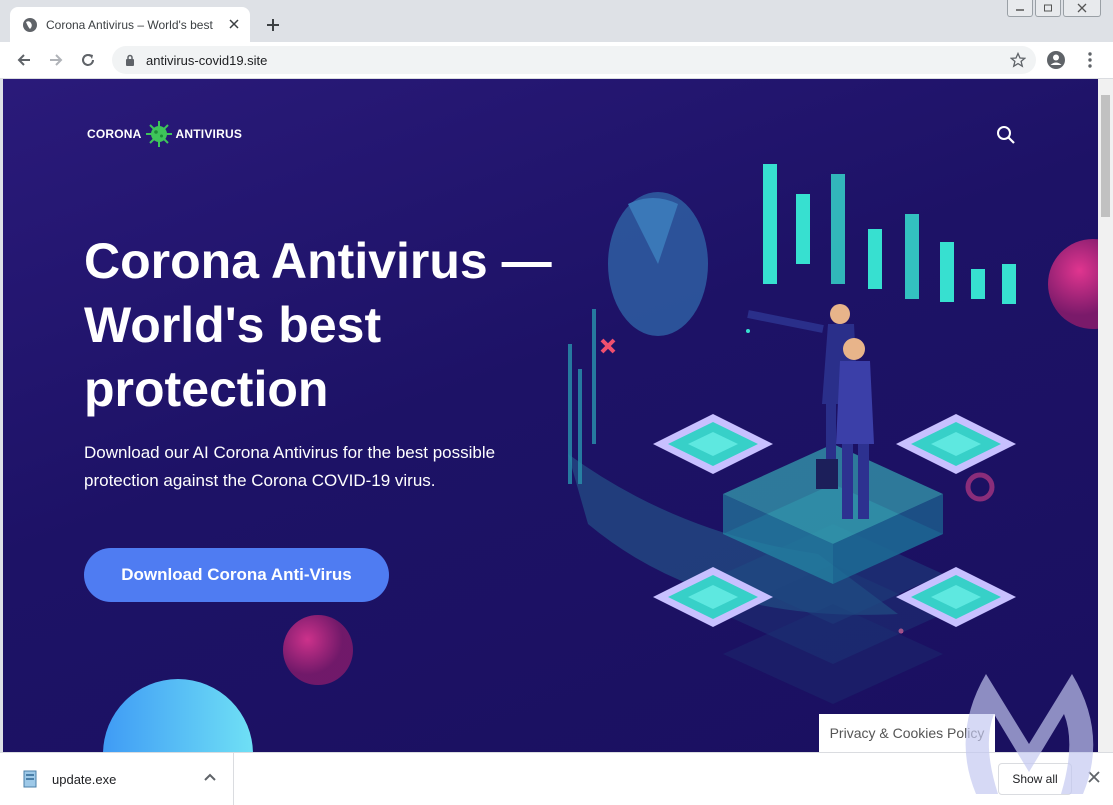 The height and width of the screenshot is (805, 1113). Describe the element at coordinates (318, 650) in the screenshot. I see `pink-sphere-bottom` at that location.